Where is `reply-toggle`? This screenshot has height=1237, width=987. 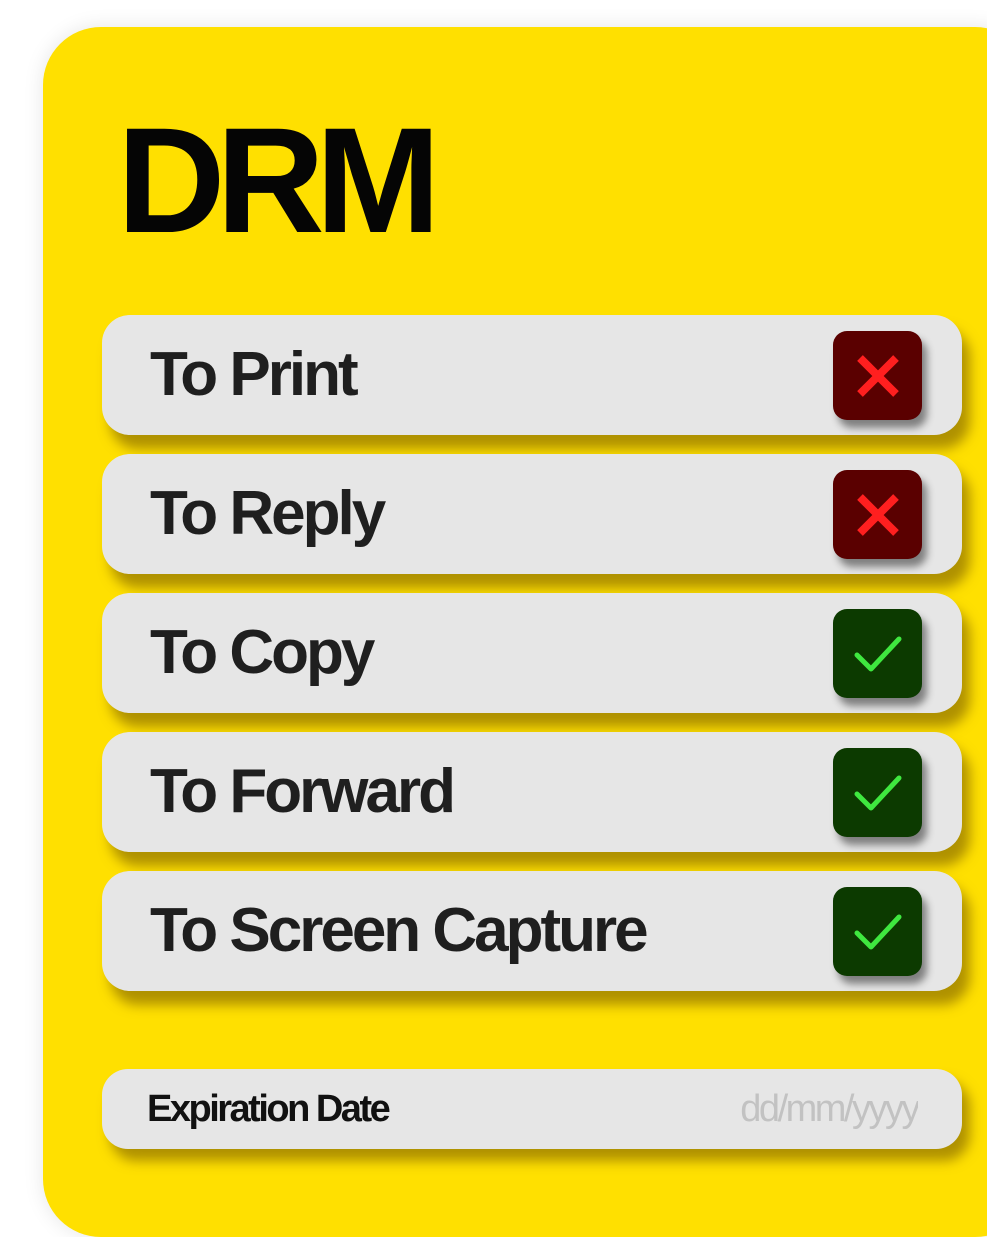
reply-toggle is located at coordinates (877, 514).